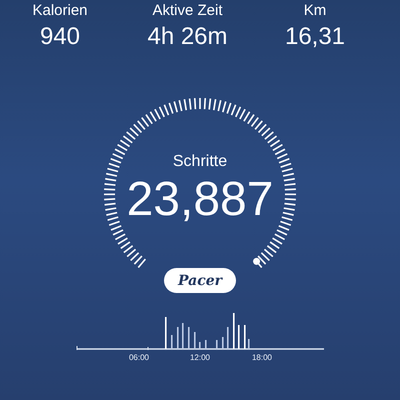 This screenshot has height=400, width=400. What do you see at coordinates (187, 11) in the screenshot?
I see `stat-label: Aktive Zeit` at bounding box center [187, 11].